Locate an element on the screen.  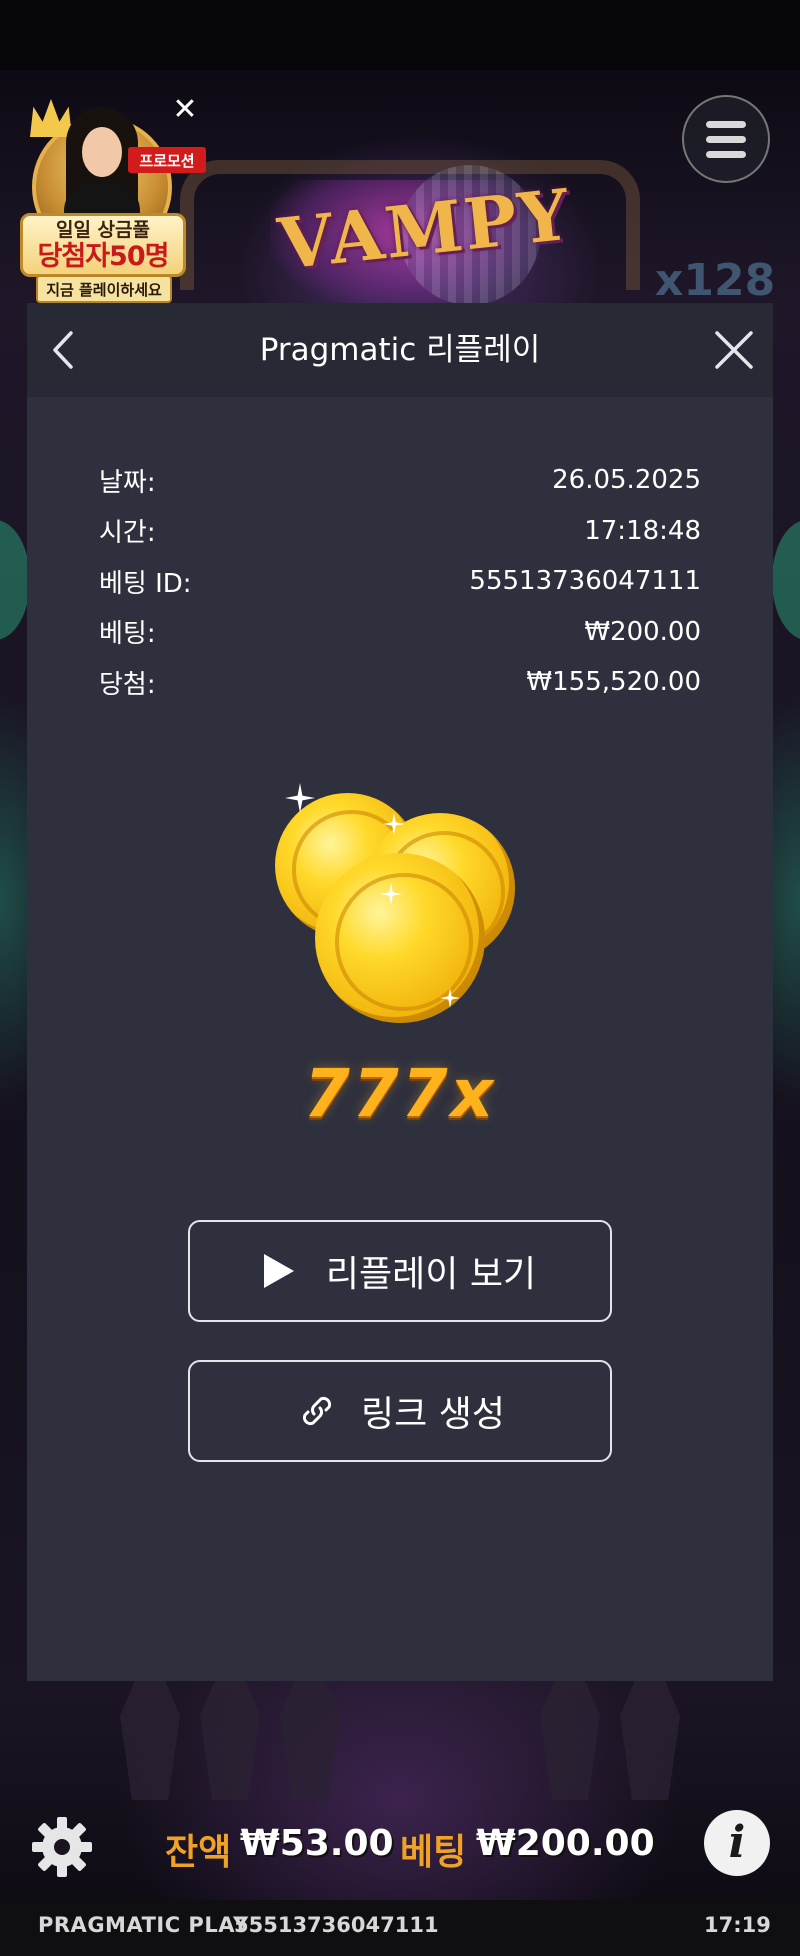
bet-row: 베팅: ₩200.00 is located at coordinates (400, 632).